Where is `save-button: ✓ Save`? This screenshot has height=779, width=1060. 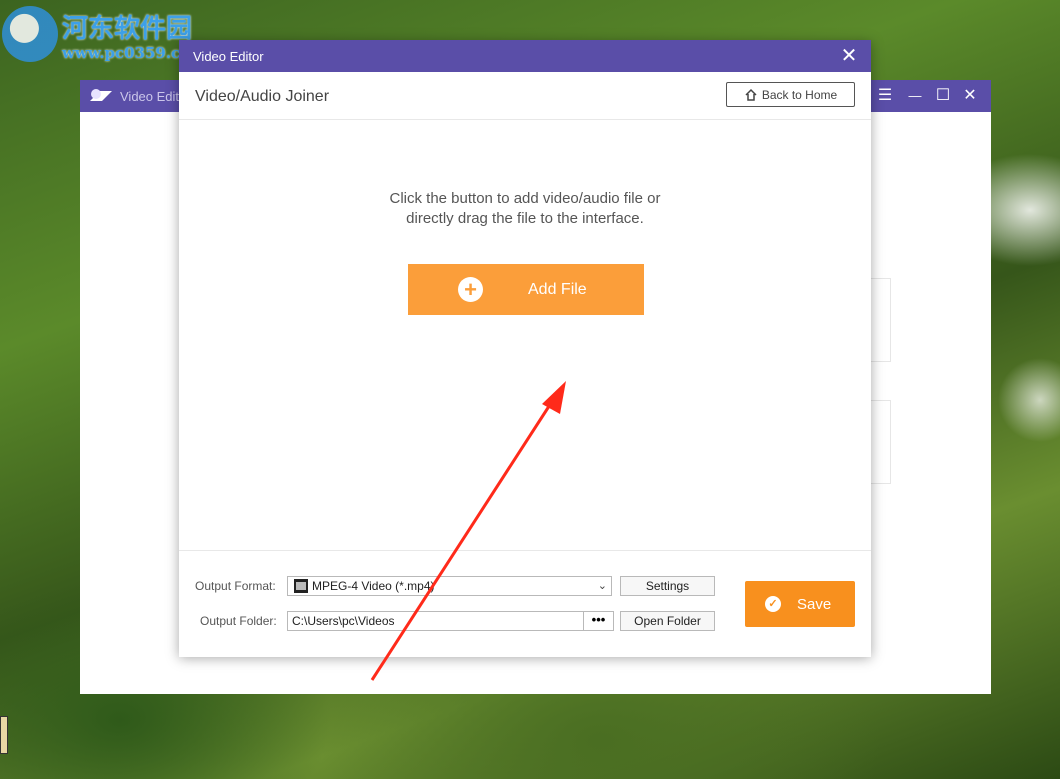
save-button: ✓ Save is located at coordinates (800, 604).